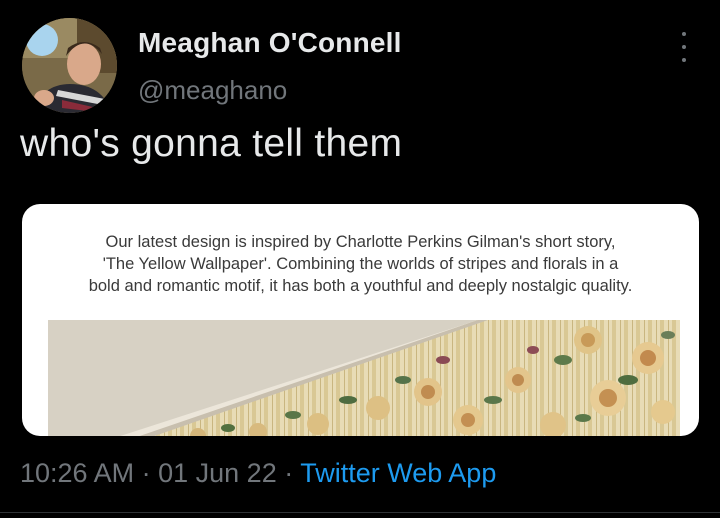  What do you see at coordinates (270, 43) in the screenshot?
I see `author-name: Meaghan O'Connell` at bounding box center [270, 43].